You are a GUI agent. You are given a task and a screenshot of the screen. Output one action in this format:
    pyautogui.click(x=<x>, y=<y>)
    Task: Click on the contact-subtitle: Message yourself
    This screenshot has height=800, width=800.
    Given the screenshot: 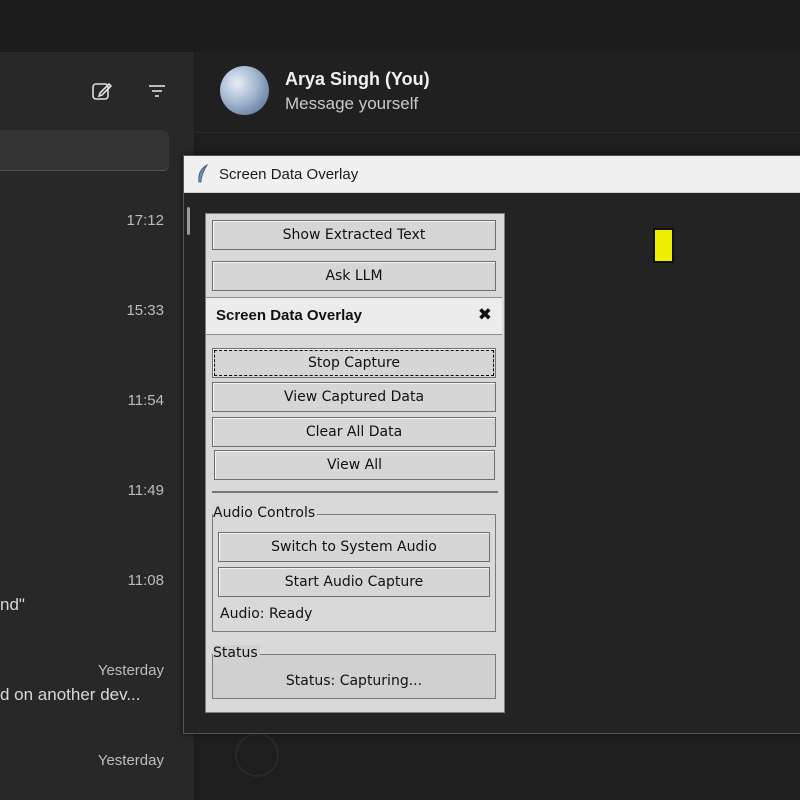 What is the action you would take?
    pyautogui.click(x=352, y=103)
    